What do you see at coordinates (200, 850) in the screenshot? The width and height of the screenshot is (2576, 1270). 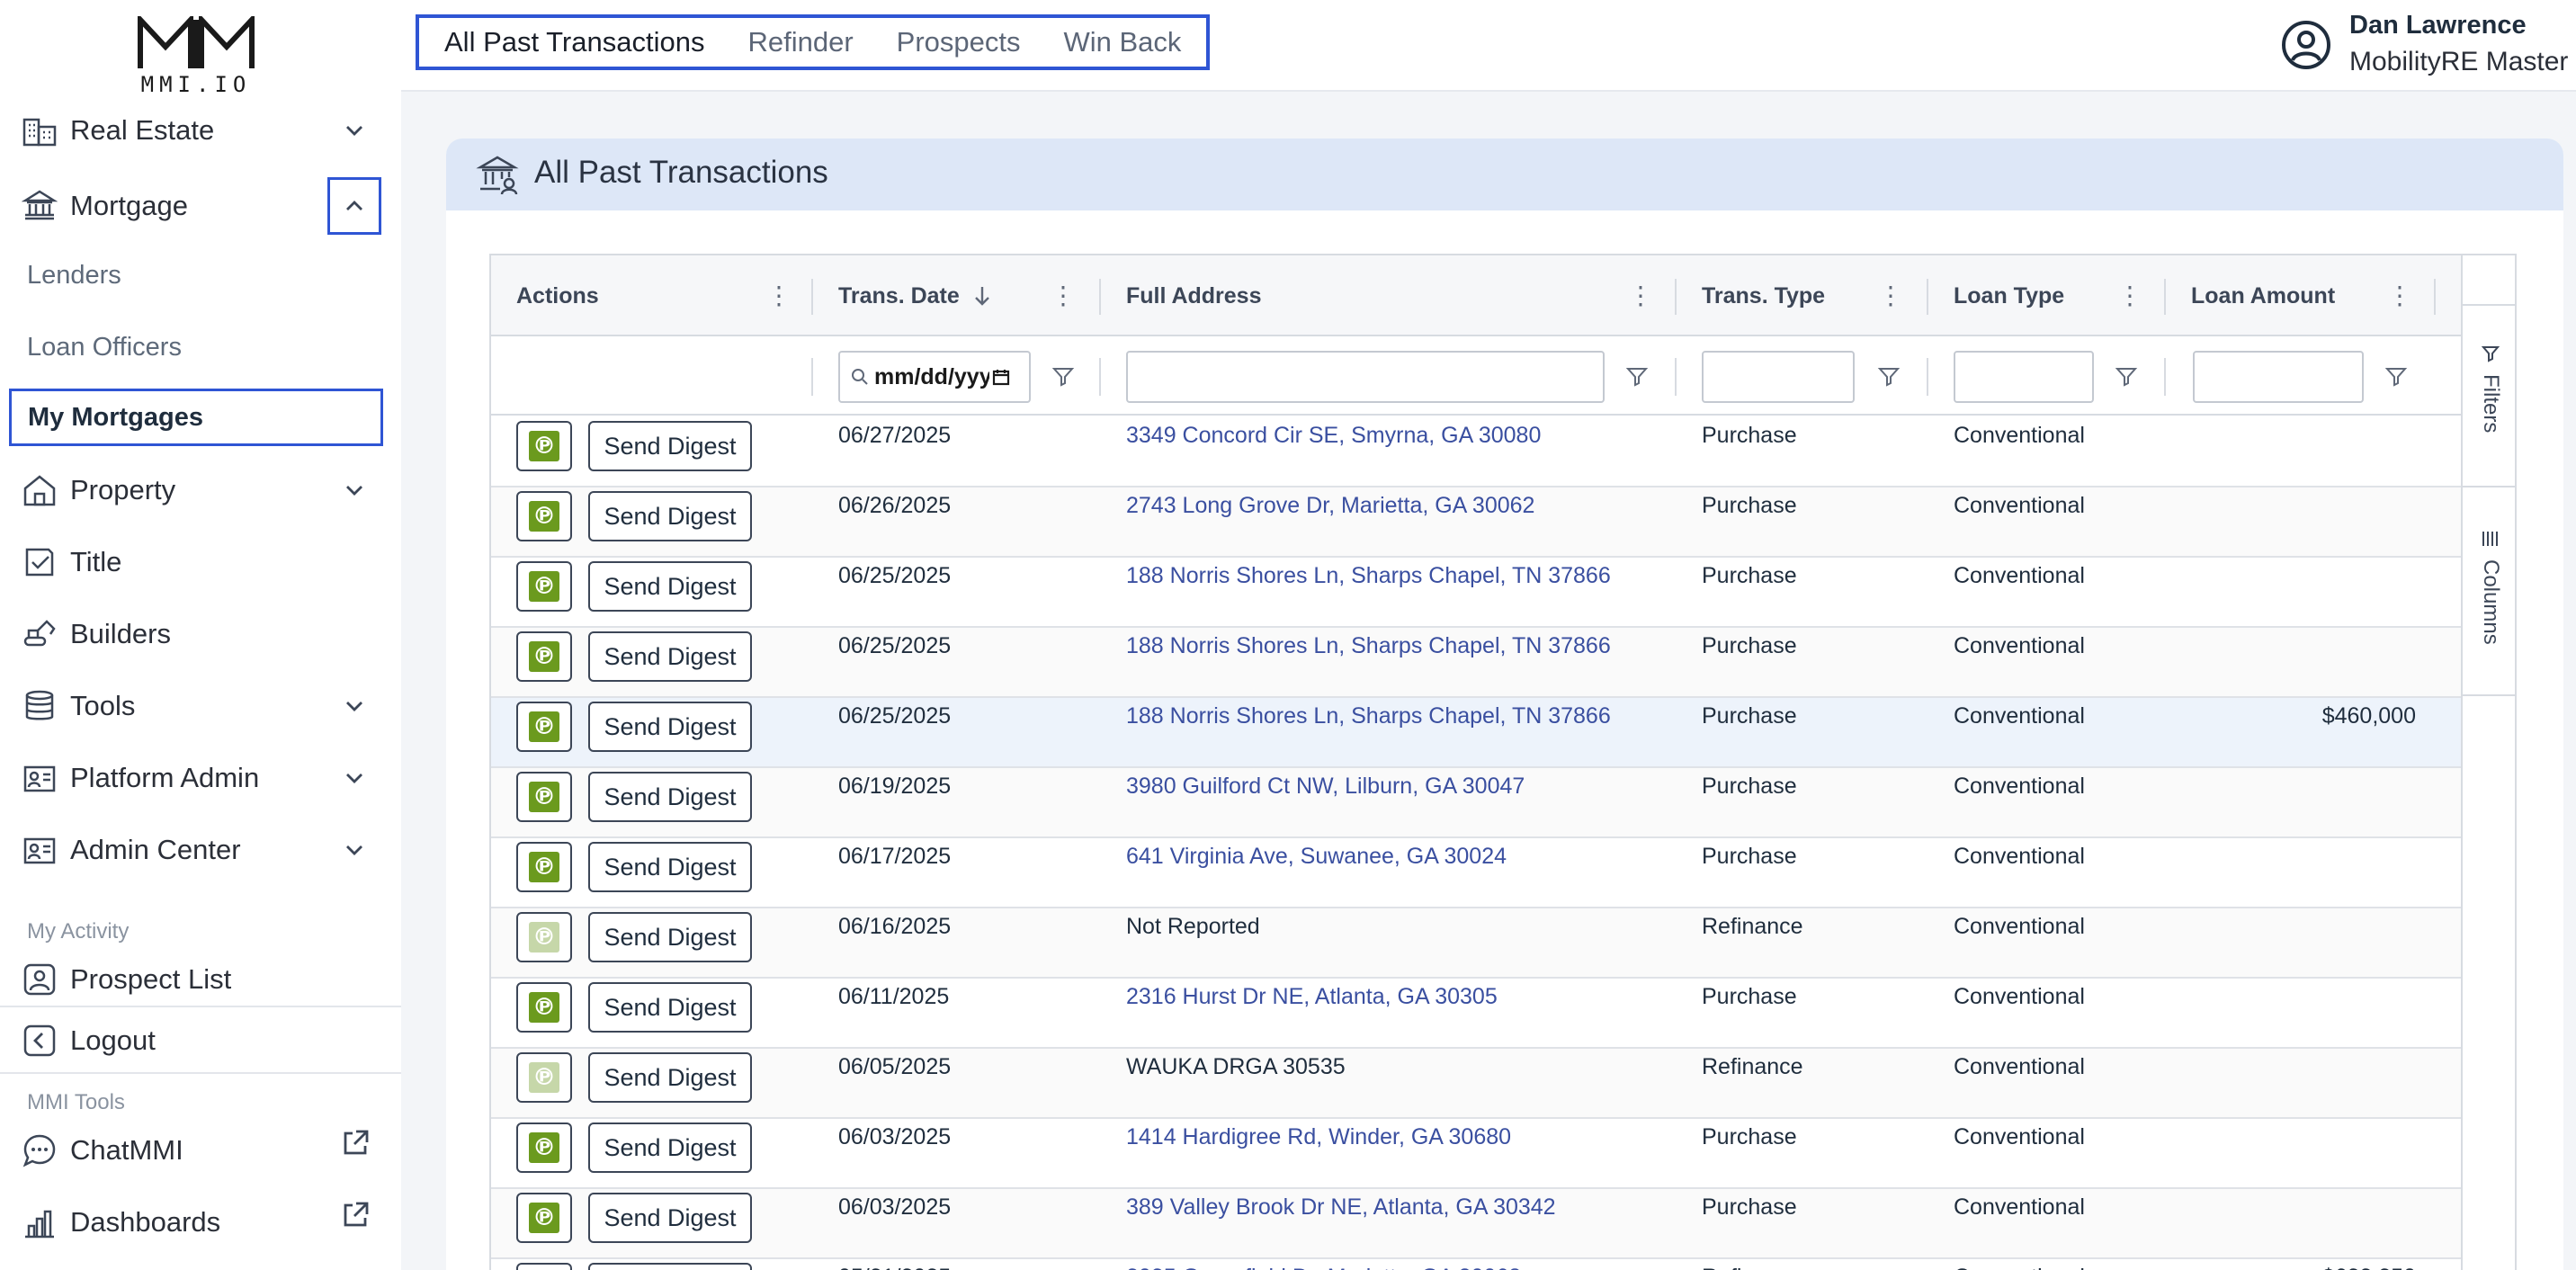 I see `sidebar-item-admin-center: Admin Center` at bounding box center [200, 850].